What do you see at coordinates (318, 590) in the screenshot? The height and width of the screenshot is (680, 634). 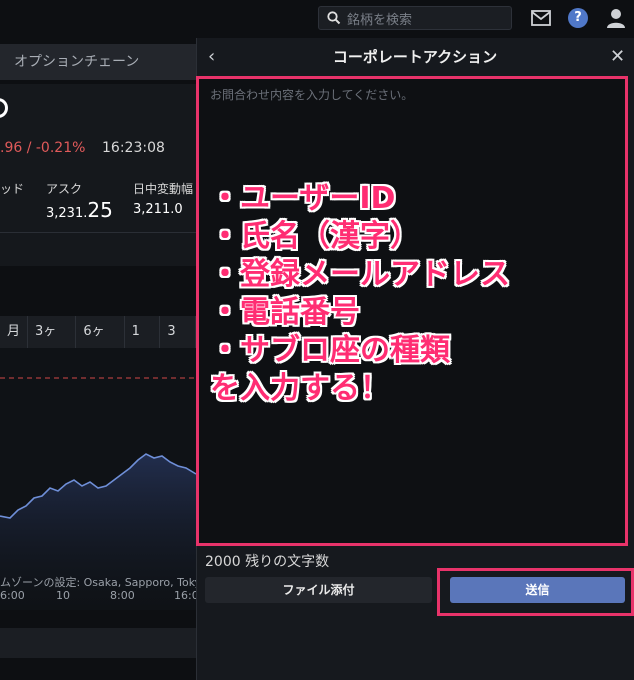 I see `attach-file-button: ファイル添付` at bounding box center [318, 590].